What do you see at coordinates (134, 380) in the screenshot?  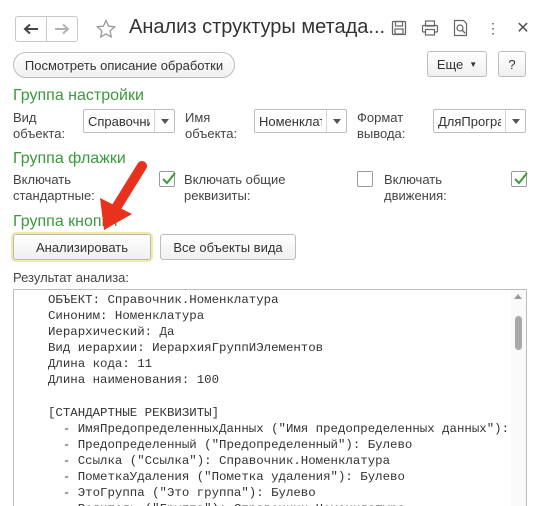 I see `result-line: Длина наименования: 100` at bounding box center [134, 380].